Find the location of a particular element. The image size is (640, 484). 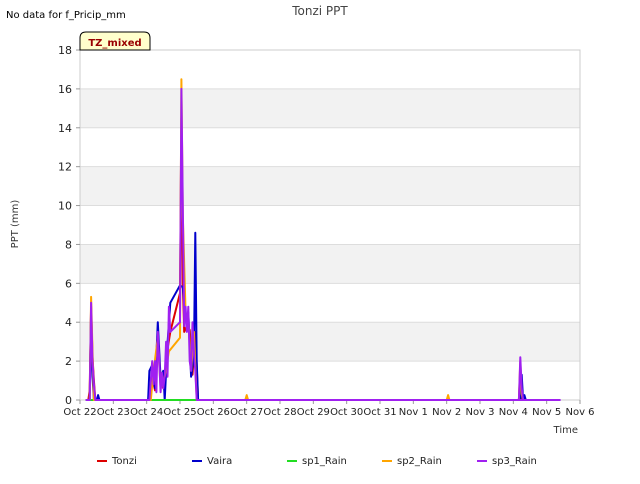

legend-item: sp3_Rain is located at coordinates (507, 461).